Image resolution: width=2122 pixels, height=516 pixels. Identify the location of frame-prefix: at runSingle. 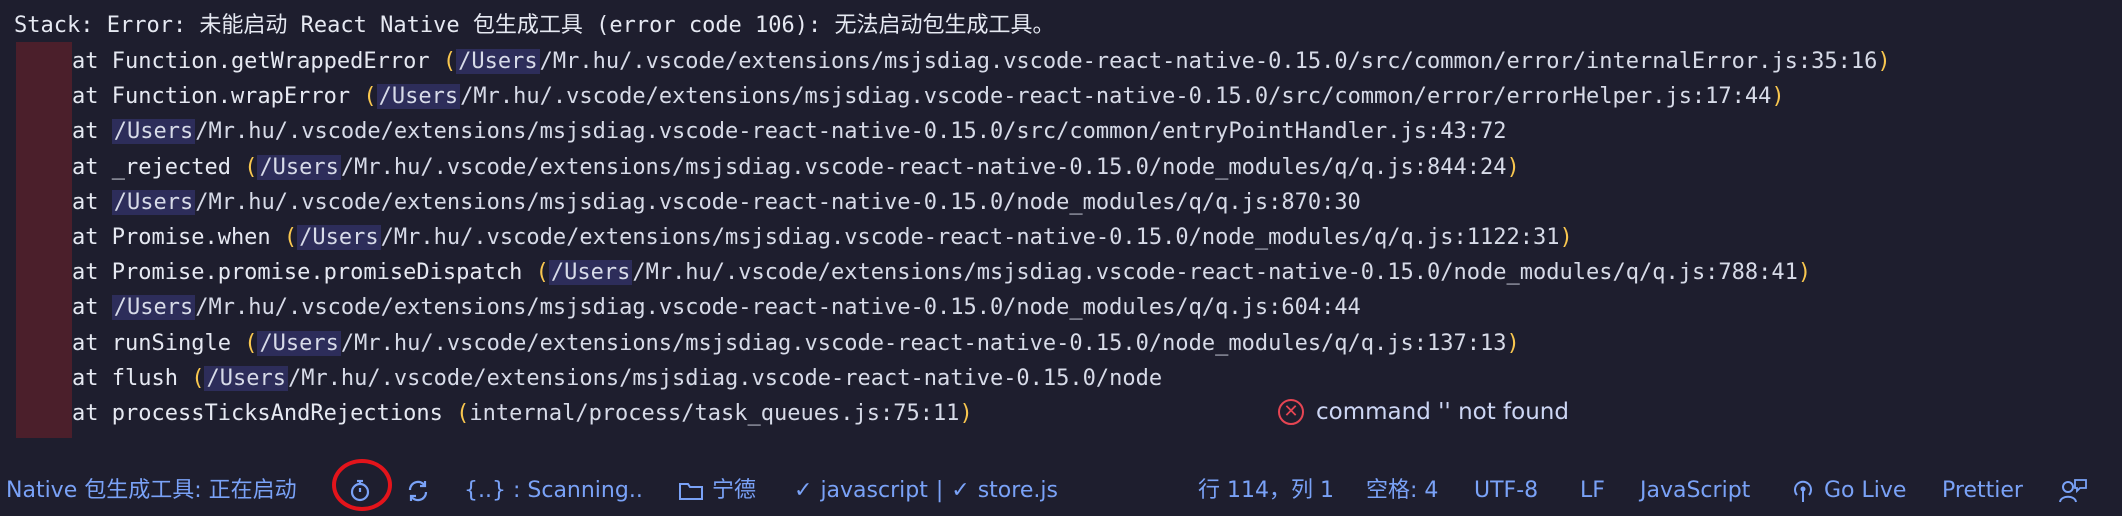
(158, 343).